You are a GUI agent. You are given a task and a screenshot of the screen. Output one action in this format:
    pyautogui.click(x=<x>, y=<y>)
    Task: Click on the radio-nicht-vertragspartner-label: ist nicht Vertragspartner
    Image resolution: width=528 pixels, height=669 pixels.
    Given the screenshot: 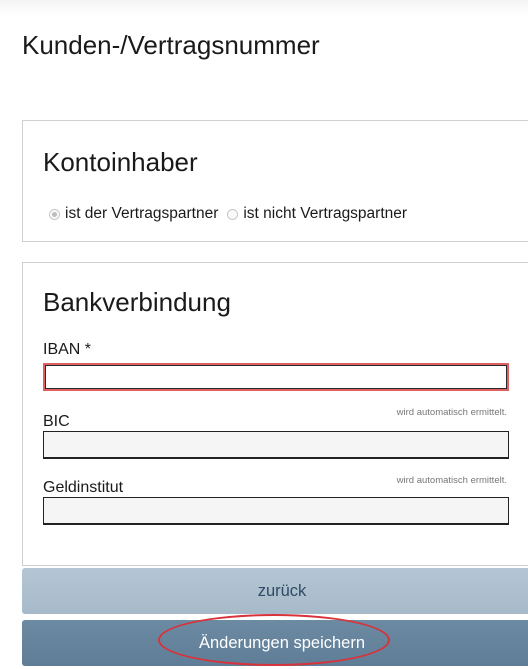 What is the action you would take?
    pyautogui.click(x=325, y=214)
    